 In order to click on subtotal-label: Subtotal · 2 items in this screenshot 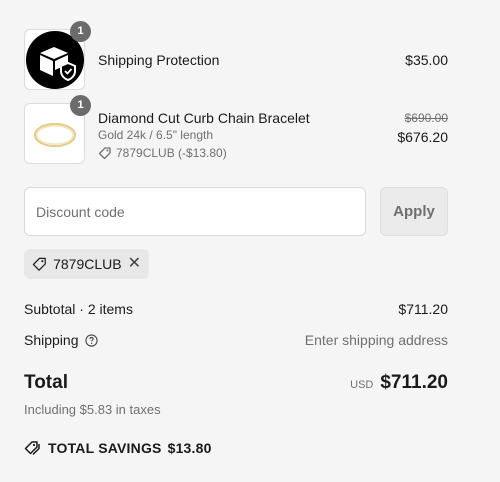, I will do `click(78, 309)`.